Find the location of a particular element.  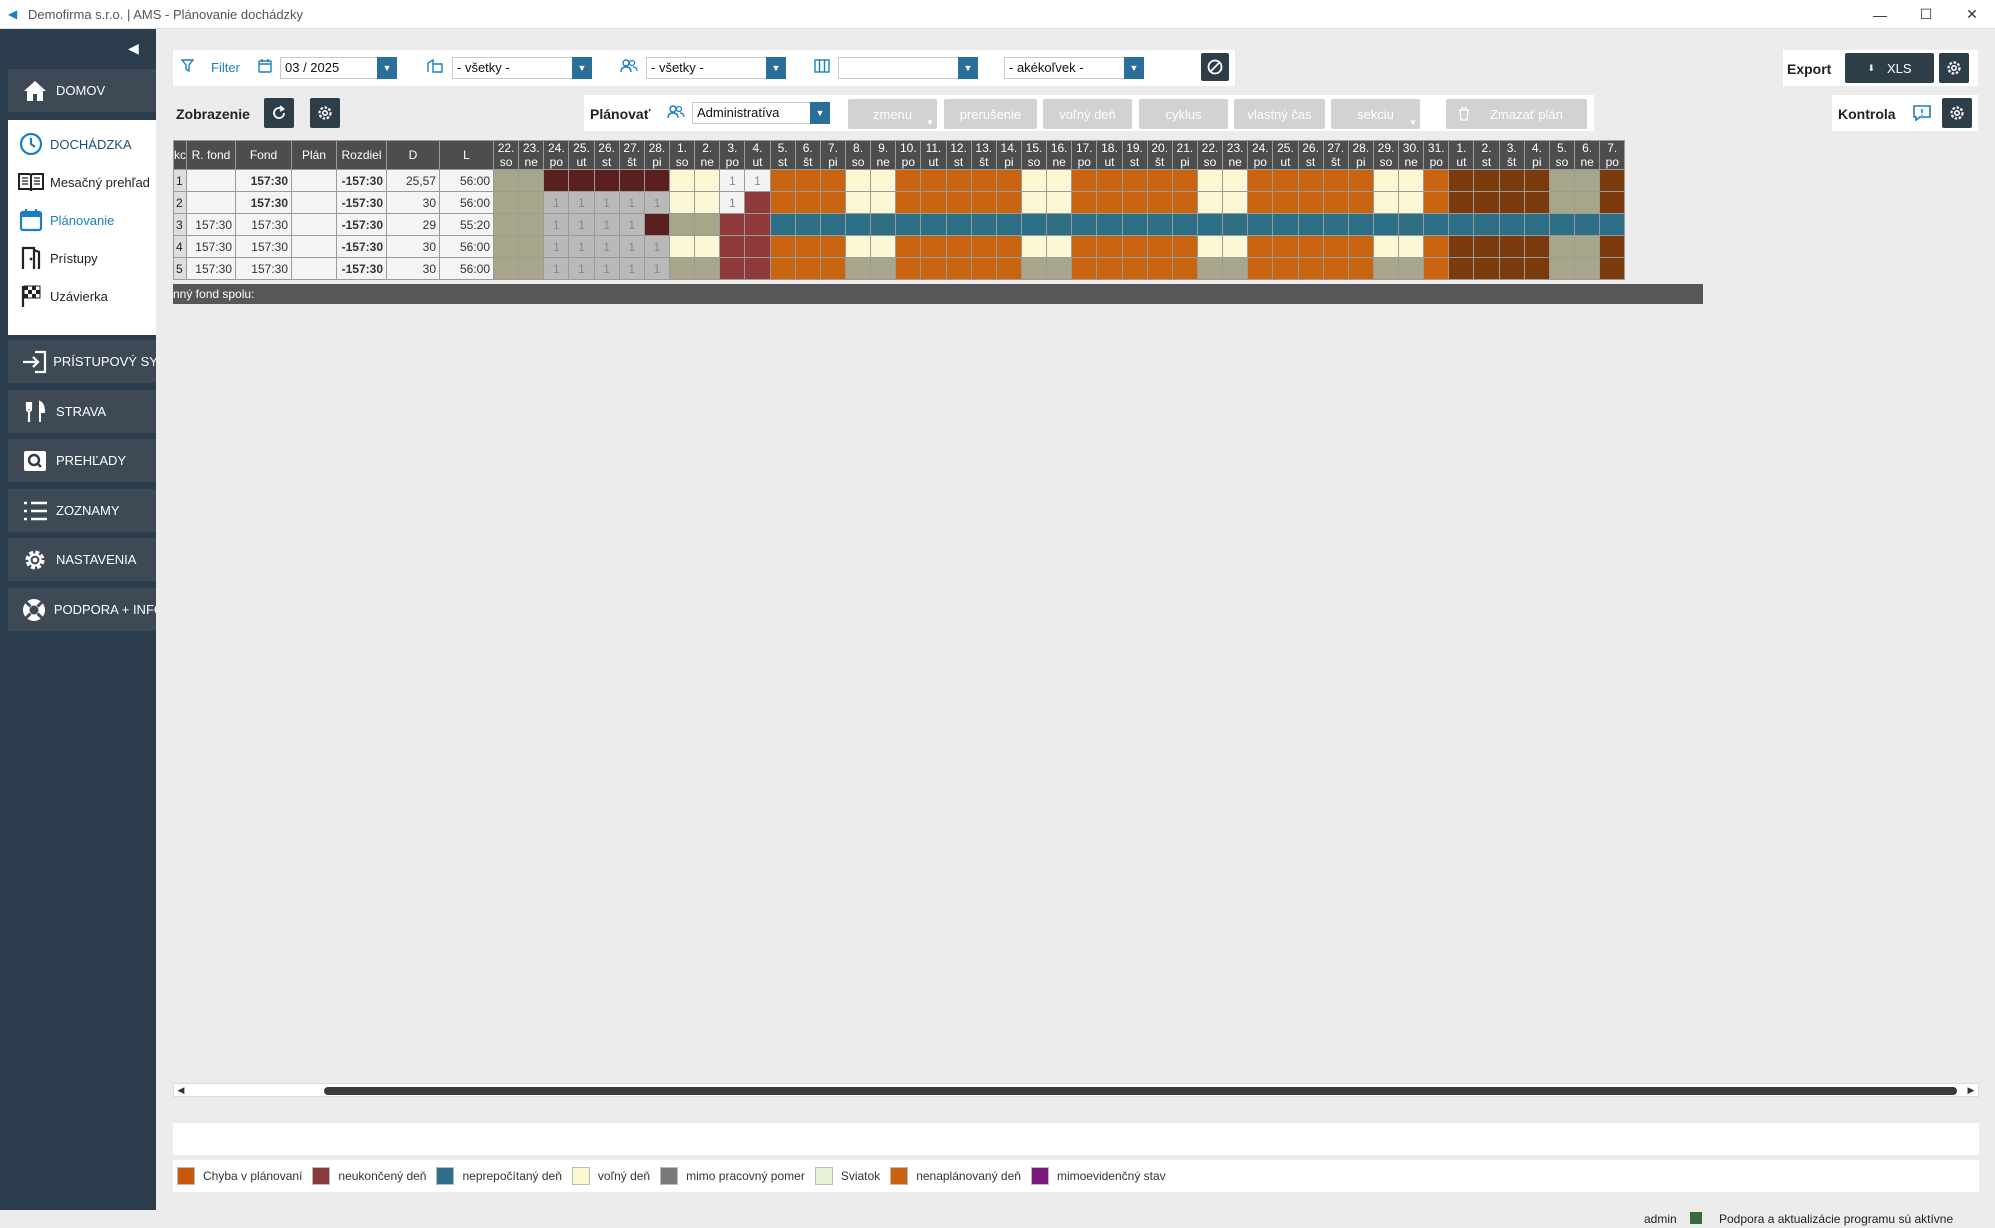

sidebar-item-domov: DOMOV is located at coordinates (82, 90).